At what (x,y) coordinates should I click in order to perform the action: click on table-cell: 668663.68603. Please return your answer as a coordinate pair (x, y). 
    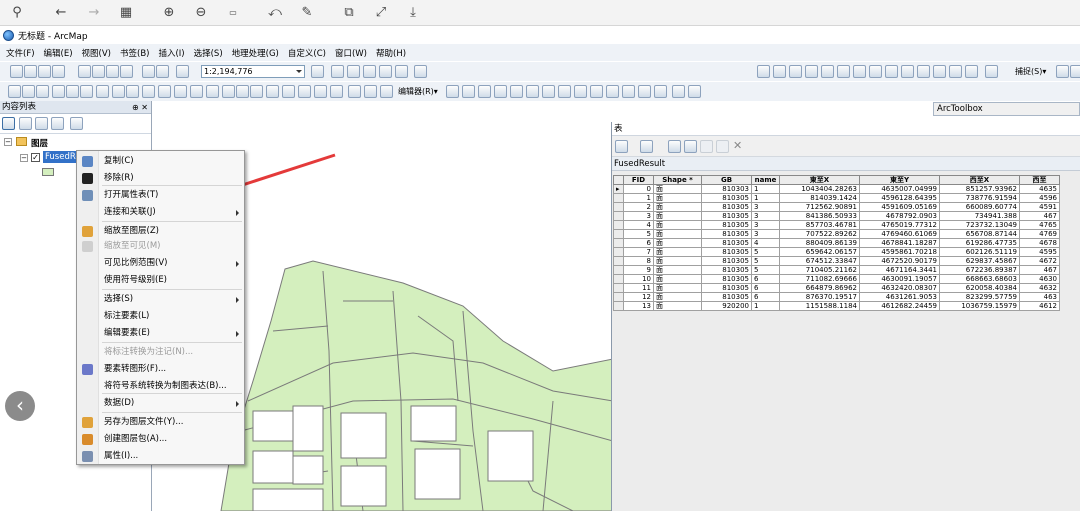
    Looking at the image, I should click on (979, 279).